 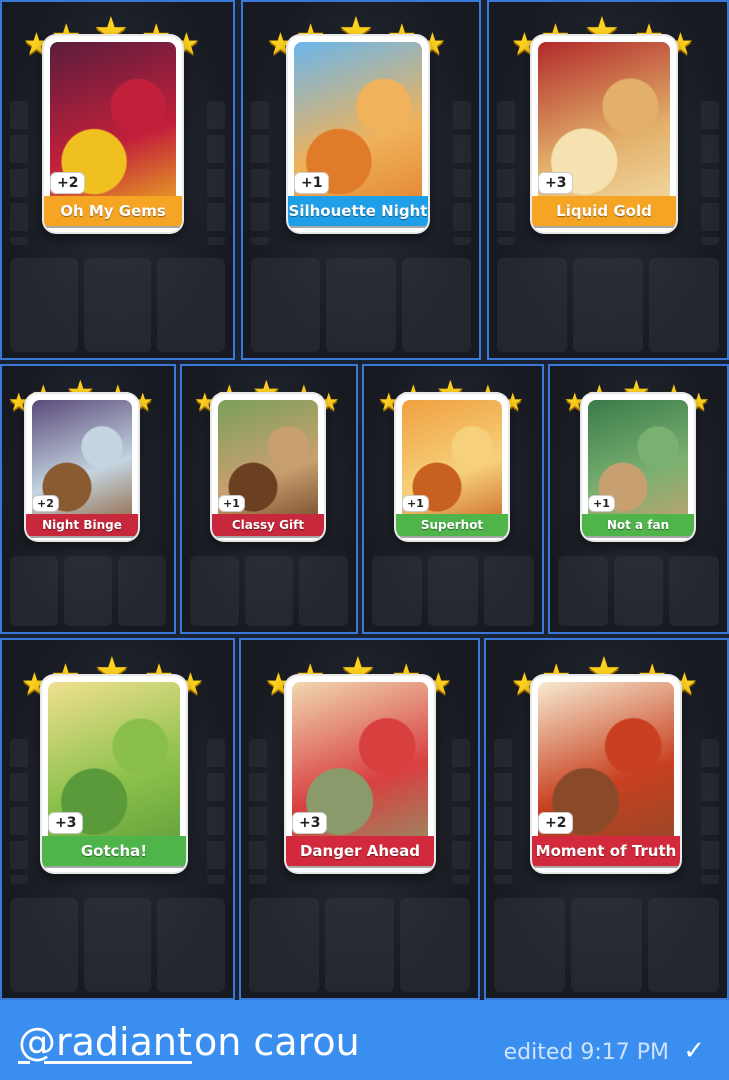 I want to click on card-frame: Silhouette Night +1, so click(x=358, y=134).